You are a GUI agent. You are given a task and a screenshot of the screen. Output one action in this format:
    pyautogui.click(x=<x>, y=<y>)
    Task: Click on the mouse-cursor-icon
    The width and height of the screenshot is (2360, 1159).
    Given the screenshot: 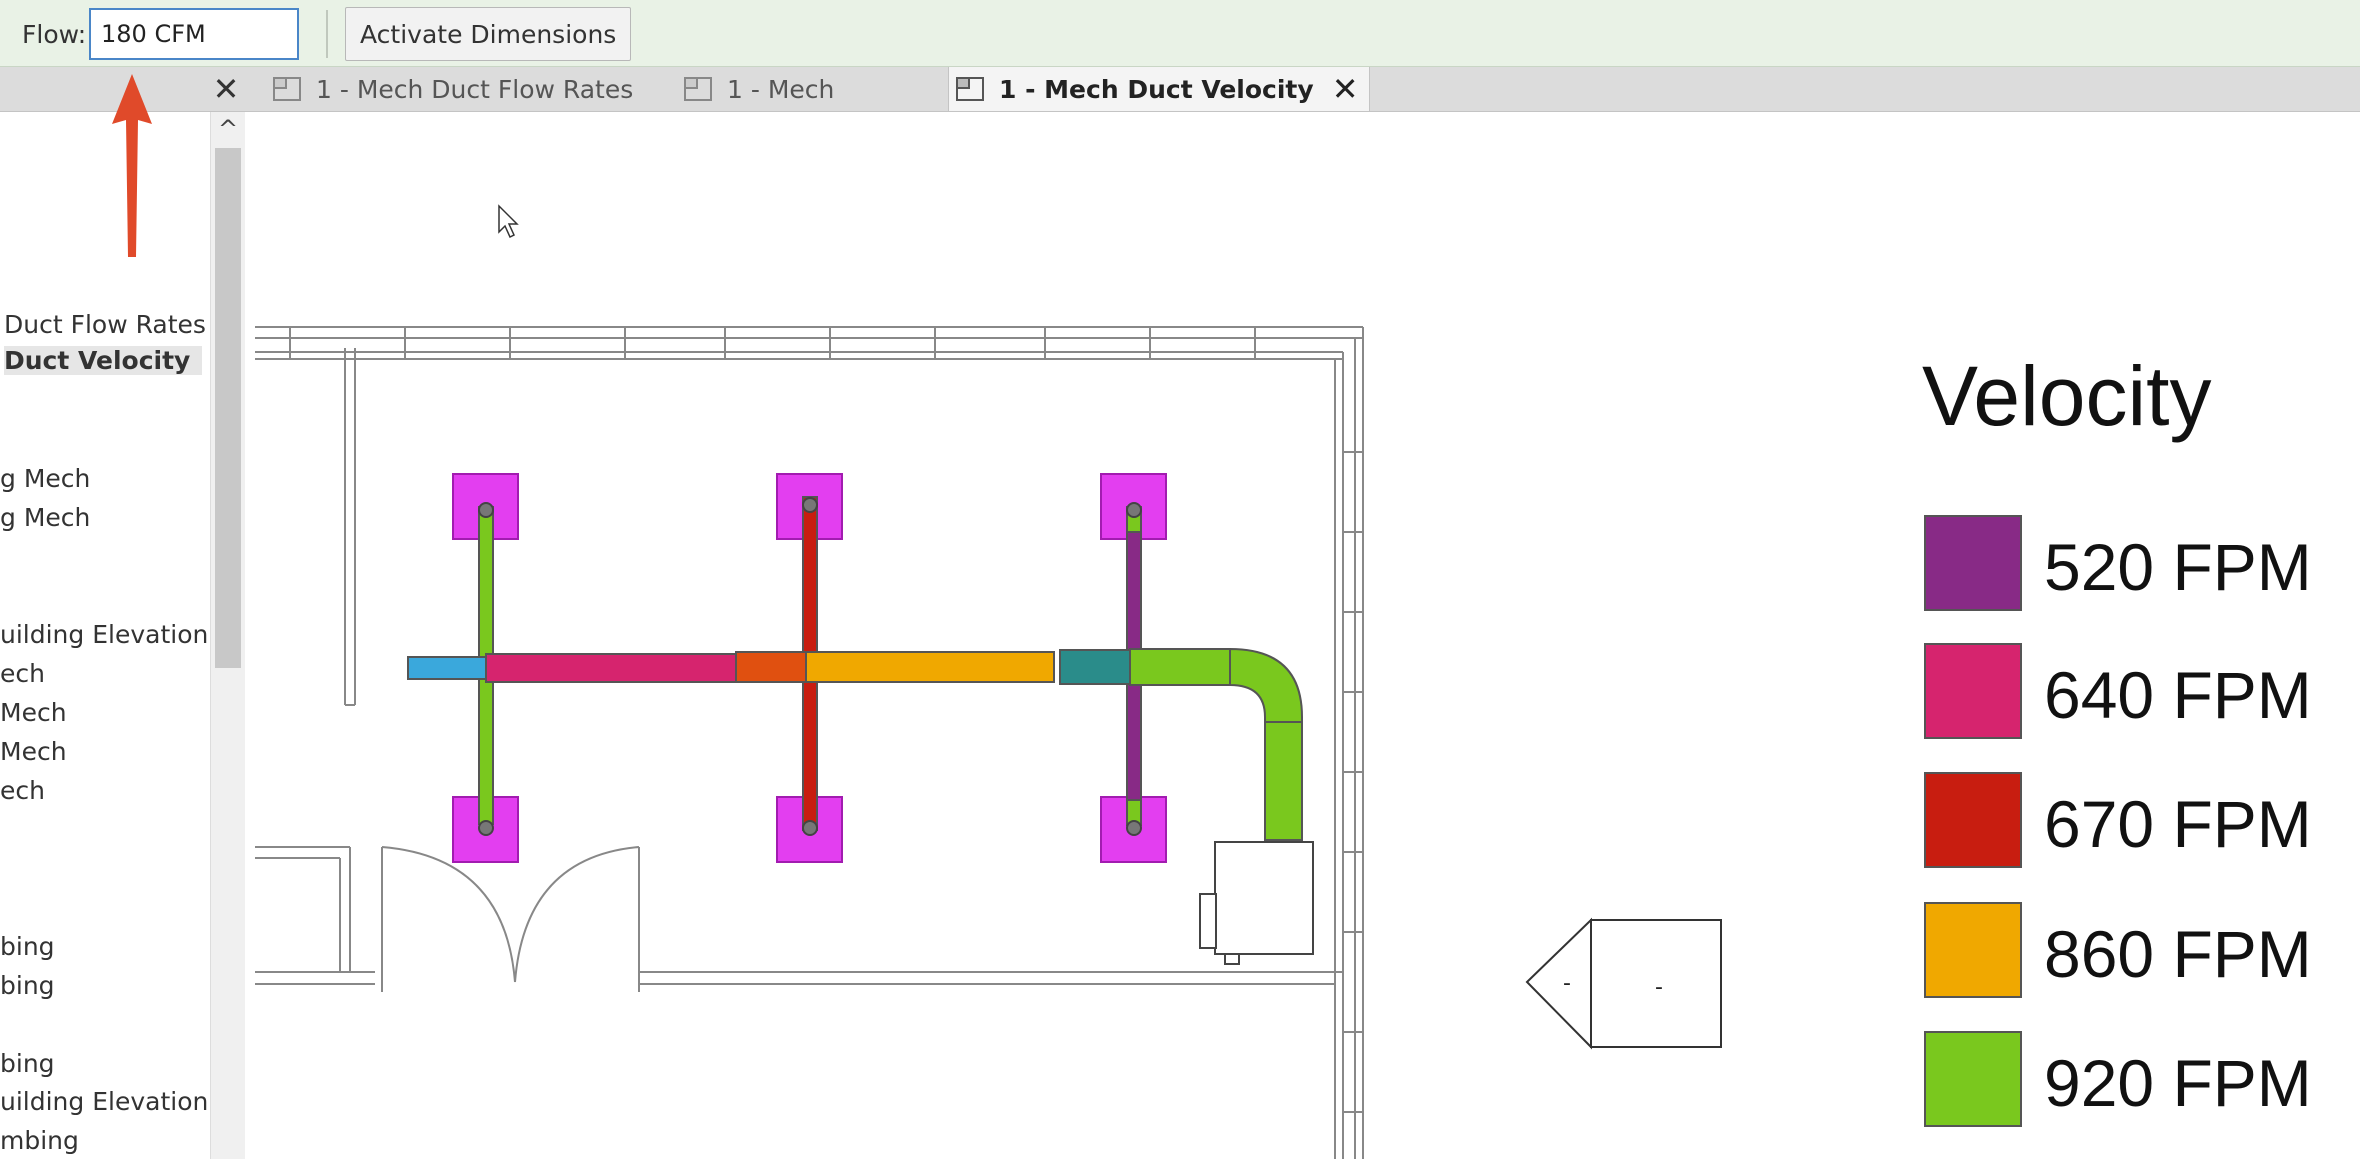 What is the action you would take?
    pyautogui.click(x=508, y=221)
    